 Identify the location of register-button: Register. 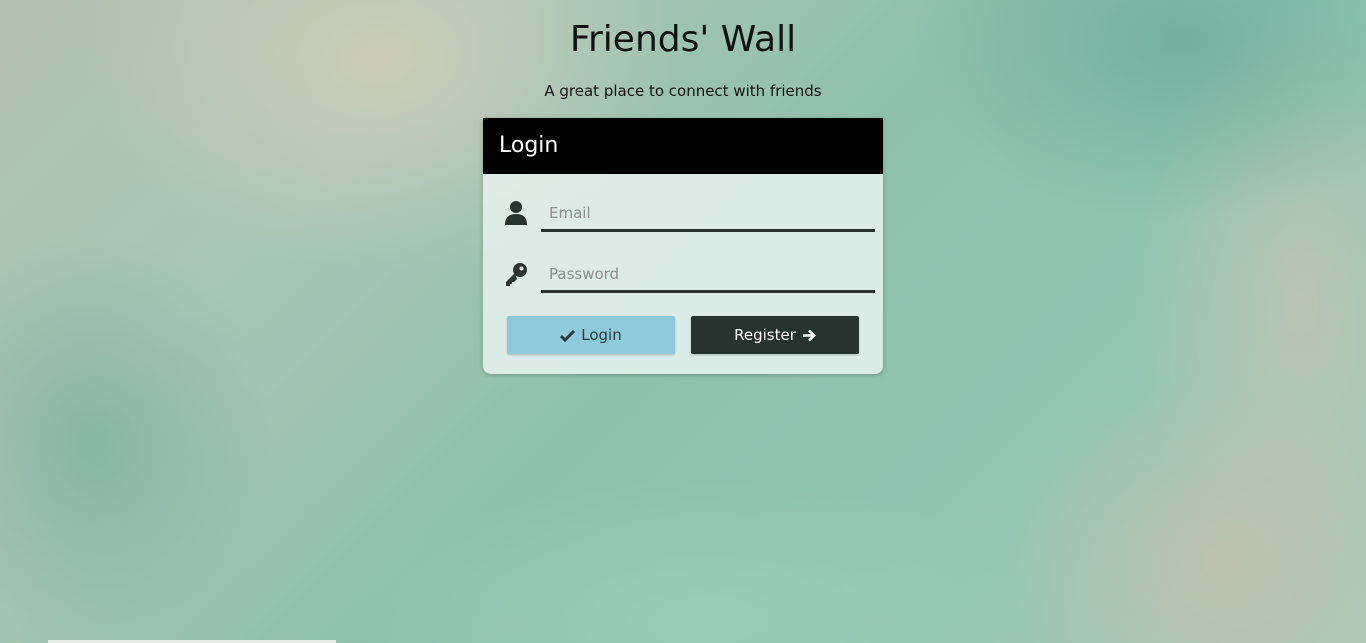
(775, 335).